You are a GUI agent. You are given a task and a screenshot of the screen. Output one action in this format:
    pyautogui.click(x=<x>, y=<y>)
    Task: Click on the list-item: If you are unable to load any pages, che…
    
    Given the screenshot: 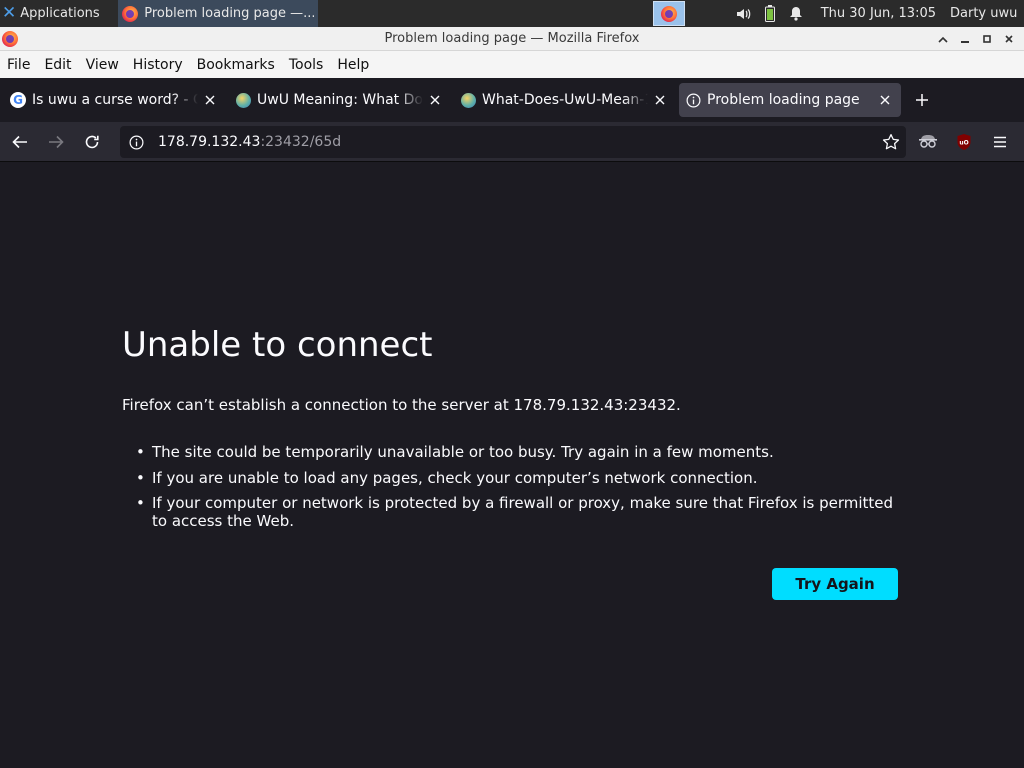 What is the action you would take?
    pyautogui.click(x=520, y=478)
    